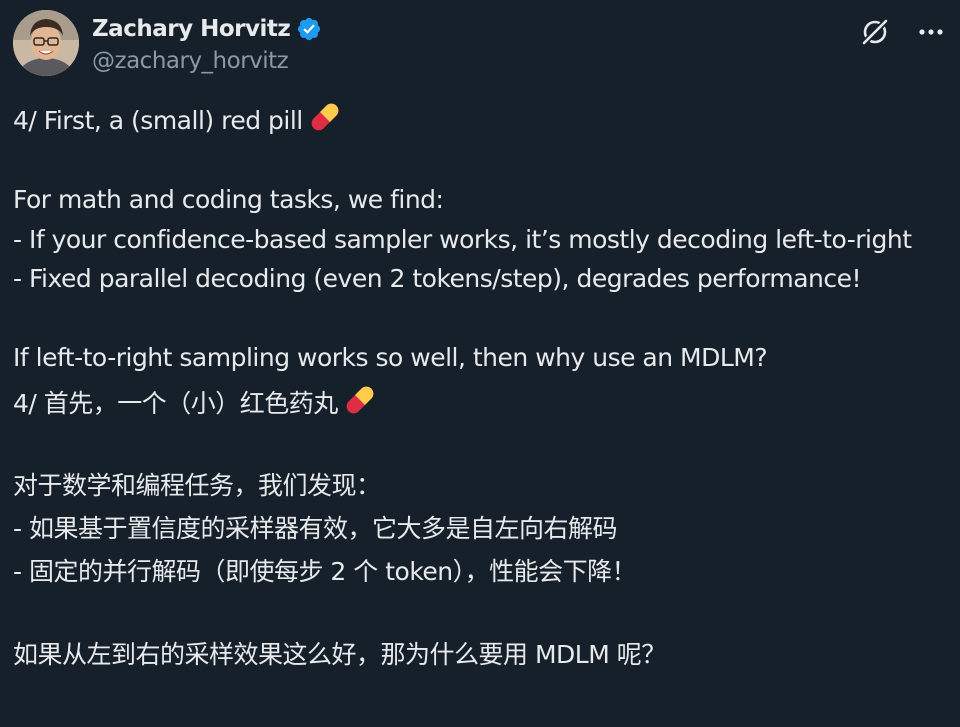 The image size is (960, 727). Describe the element at coordinates (175, 403) in the screenshot. I see `tweet-line-text: 4/ 首先，一个（小）红色药丸` at that location.